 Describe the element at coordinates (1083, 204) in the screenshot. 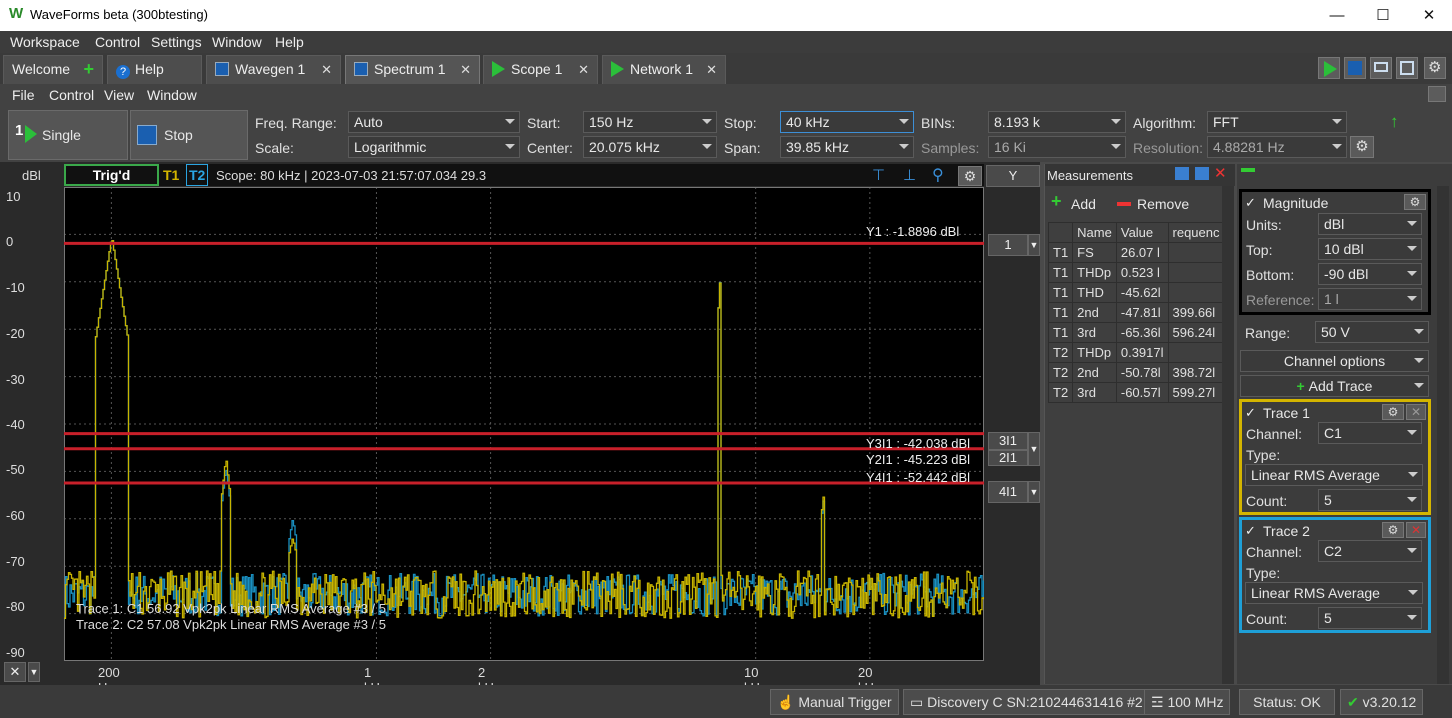

I see `add-measurement-button: Add` at that location.